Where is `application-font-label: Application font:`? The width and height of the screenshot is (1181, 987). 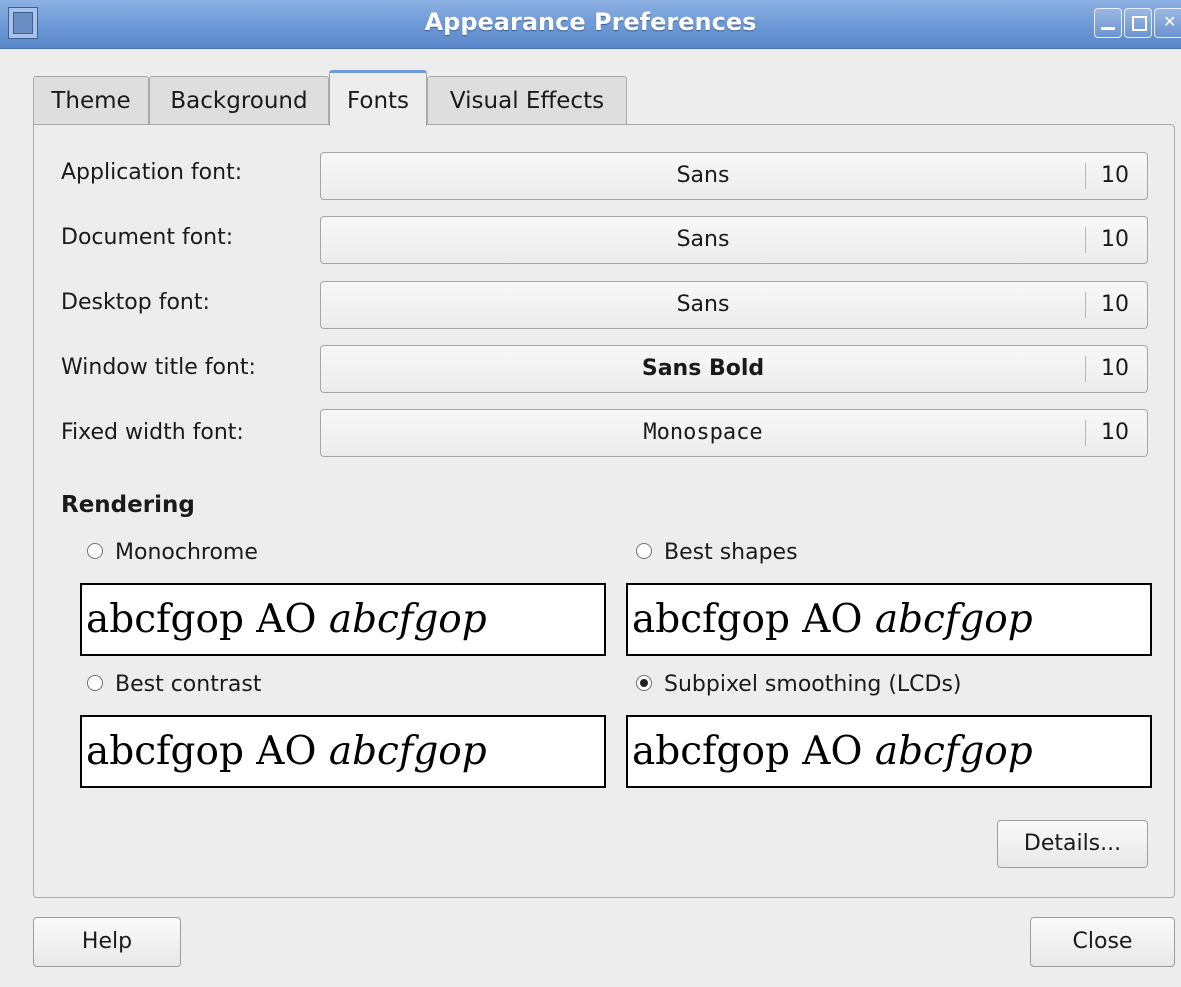
application-font-label: Application font: is located at coordinates (152, 172).